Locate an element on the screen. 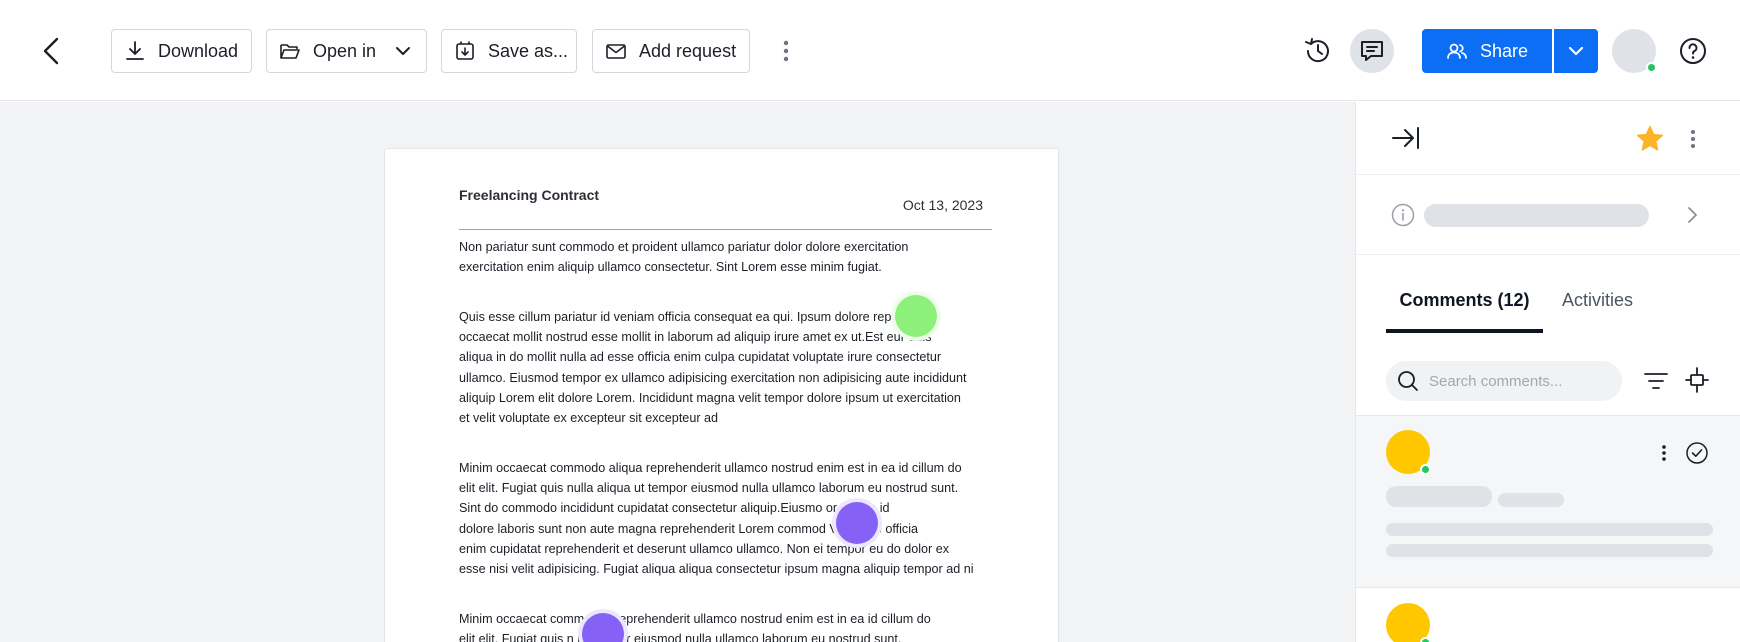 This screenshot has width=1740, height=642. comment-icon is located at coordinates (1372, 51).